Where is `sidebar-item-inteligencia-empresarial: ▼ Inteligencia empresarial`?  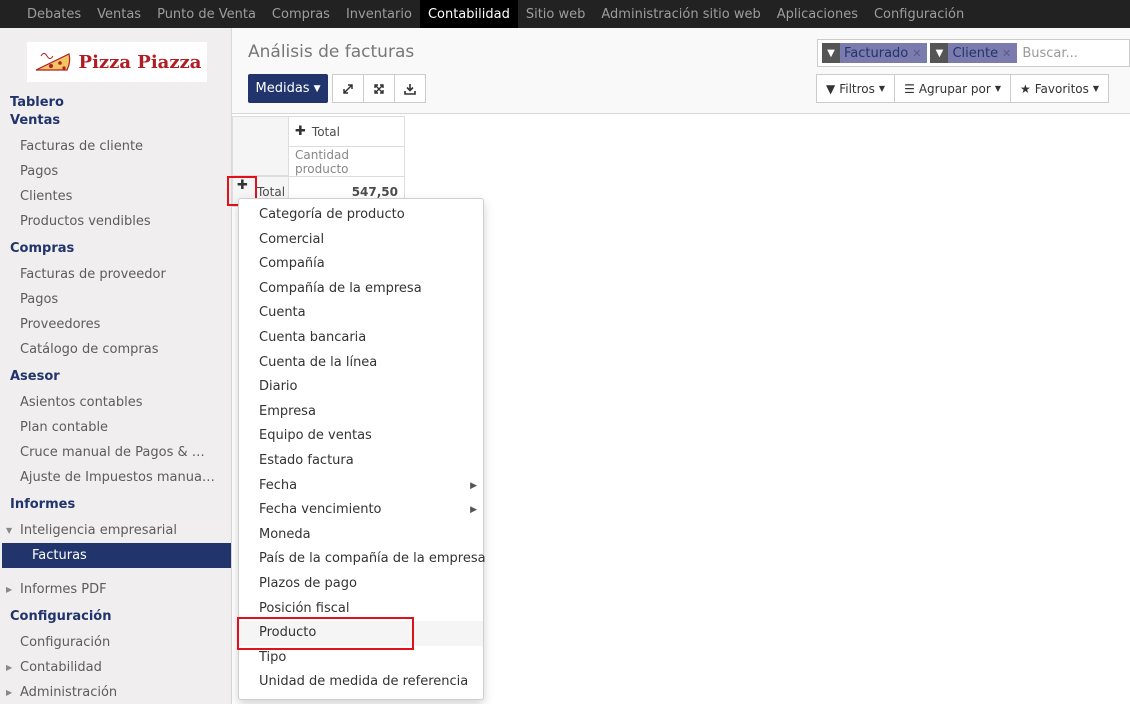 sidebar-item-inteligencia-empresarial: ▼ Inteligencia empresarial is located at coordinates (115, 530).